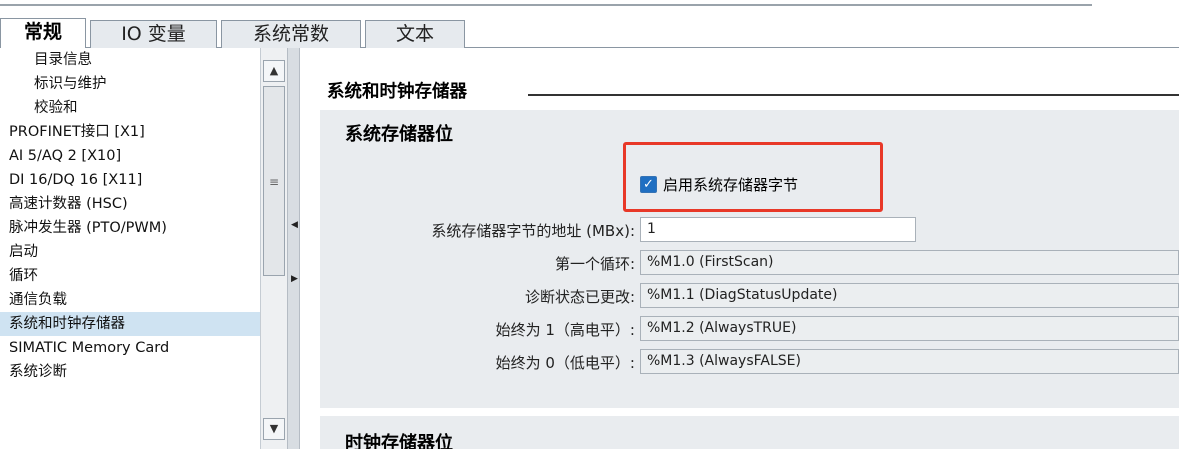 Image resolution: width=1179 pixels, height=449 pixels. I want to click on scroll-down-icon: ▼, so click(274, 429).